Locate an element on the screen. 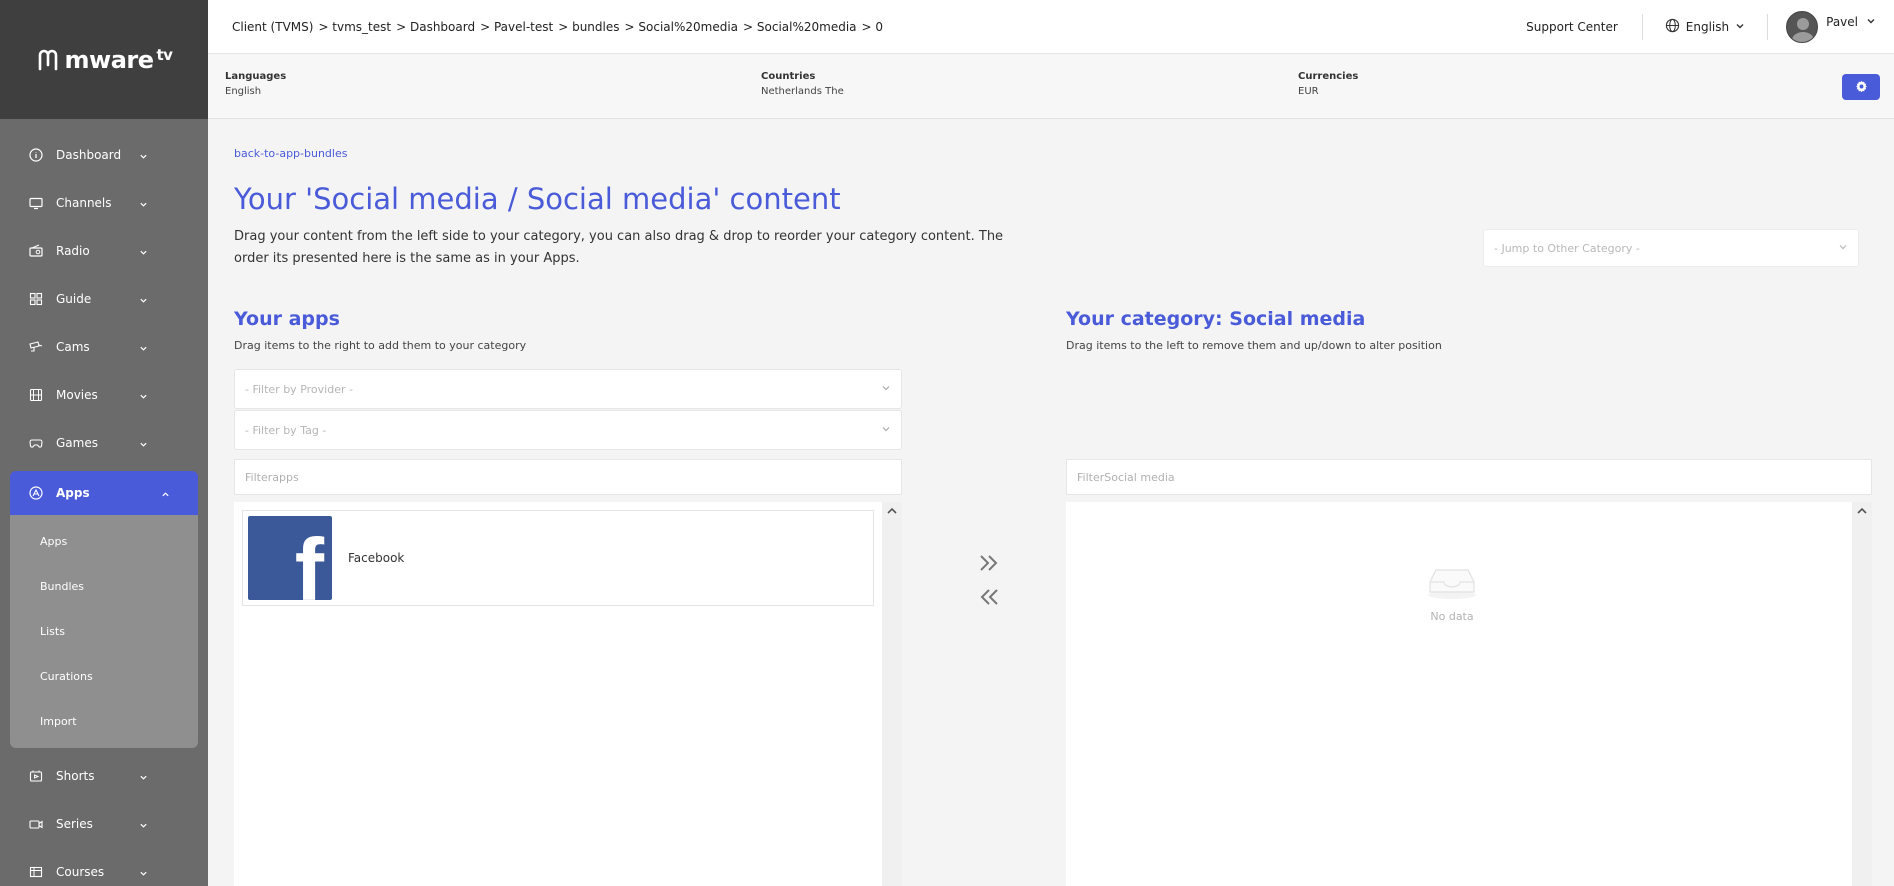 The image size is (1894, 886). courses-icon is located at coordinates (36, 872).